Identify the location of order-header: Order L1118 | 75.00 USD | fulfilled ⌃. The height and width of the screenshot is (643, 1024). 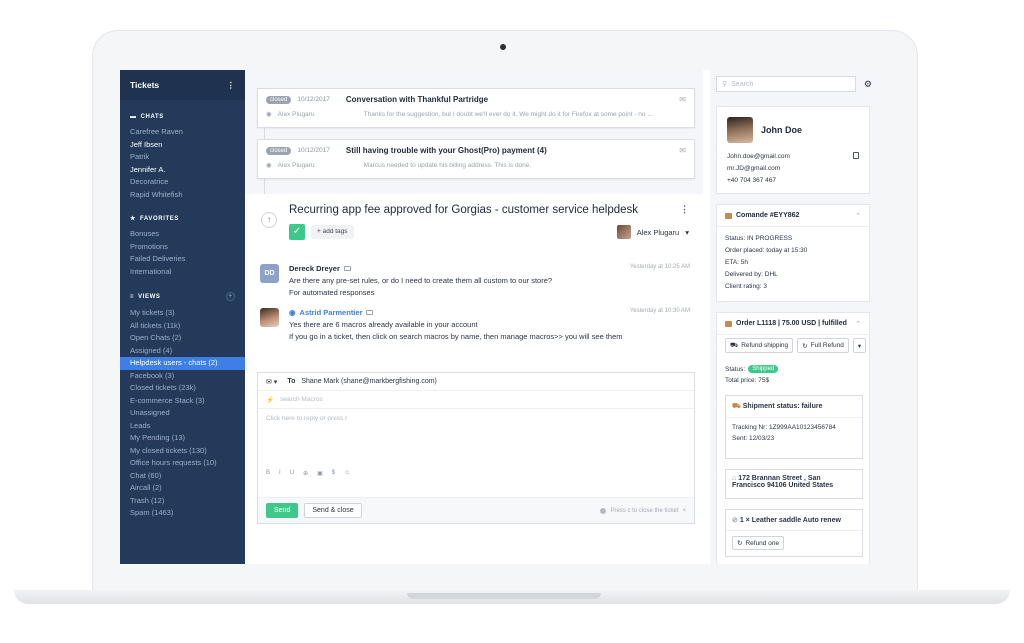
(793, 324).